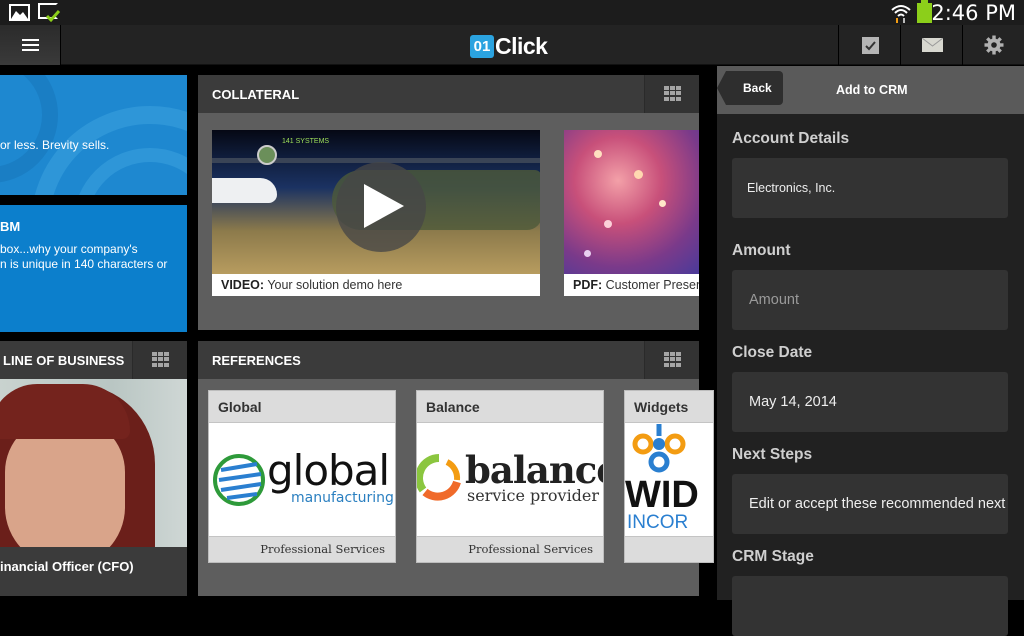 Image resolution: width=1024 pixels, height=636 pixels. What do you see at coordinates (93, 135) in the screenshot?
I see `message-tile-1: or less. Brevity sells.` at bounding box center [93, 135].